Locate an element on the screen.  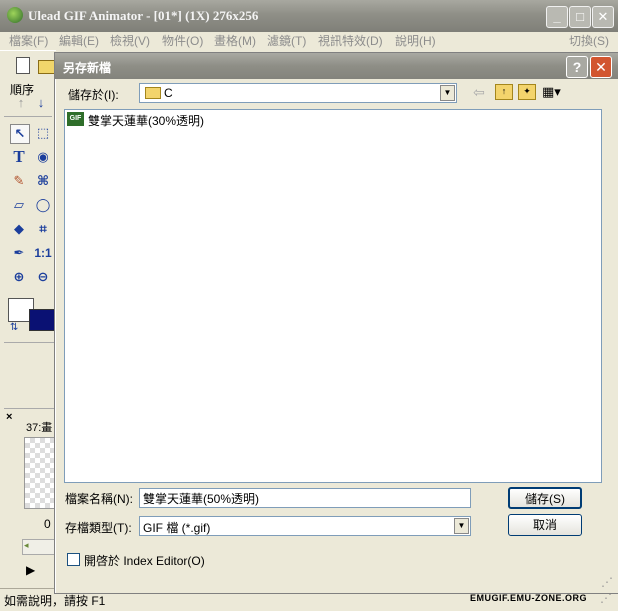
menu-object: 物件(O) is located at coordinates (182, 41).